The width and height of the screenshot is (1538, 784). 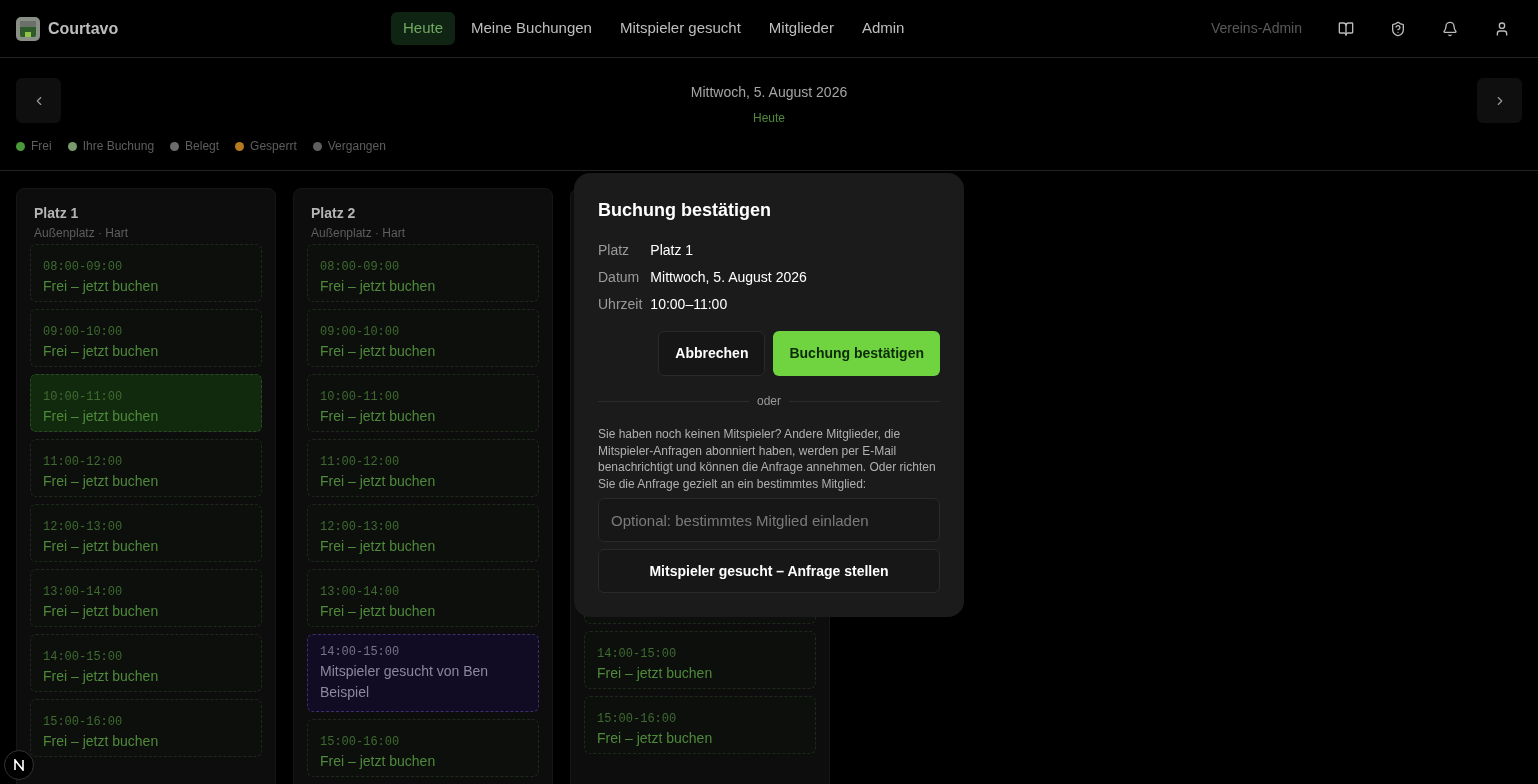 I want to click on legend-label: Vergangen, so click(x=356, y=146).